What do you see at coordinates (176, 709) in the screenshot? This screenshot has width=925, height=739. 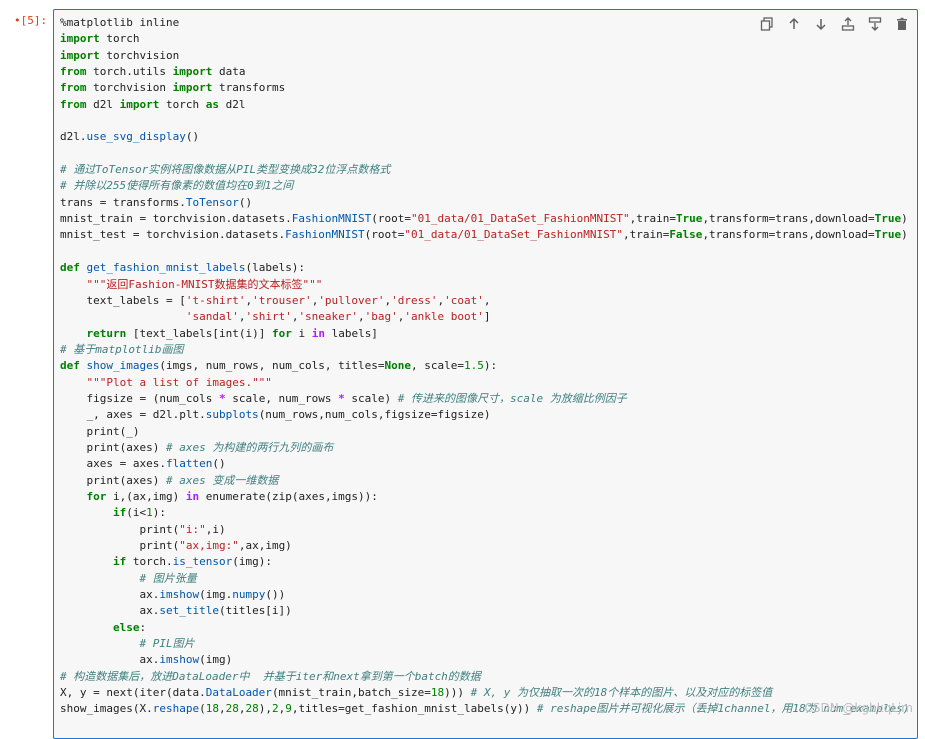 I see `code-token: reshape` at bounding box center [176, 709].